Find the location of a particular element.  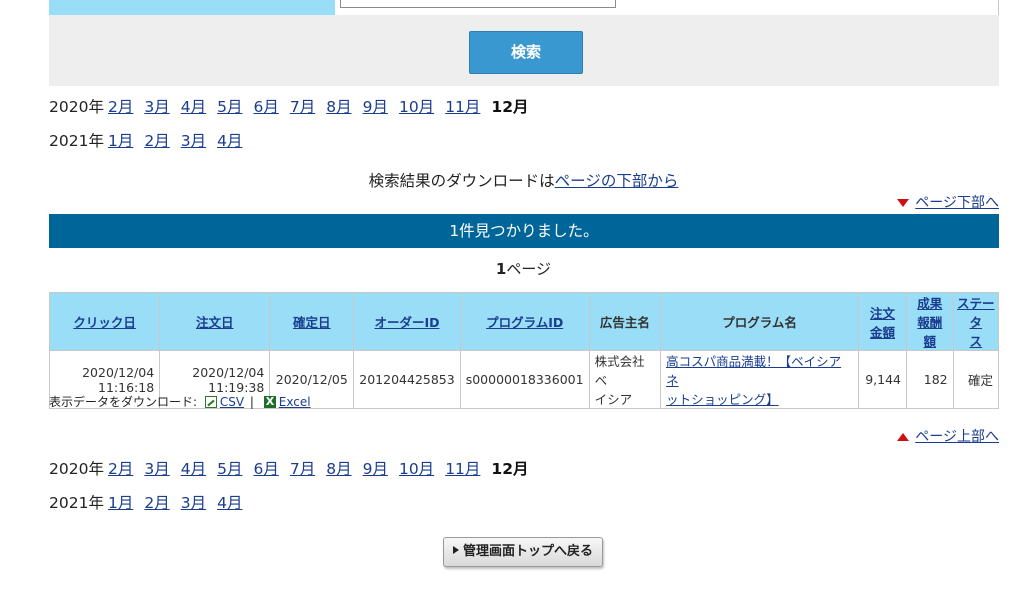

th-click-date: クリック日 is located at coordinates (104, 321).